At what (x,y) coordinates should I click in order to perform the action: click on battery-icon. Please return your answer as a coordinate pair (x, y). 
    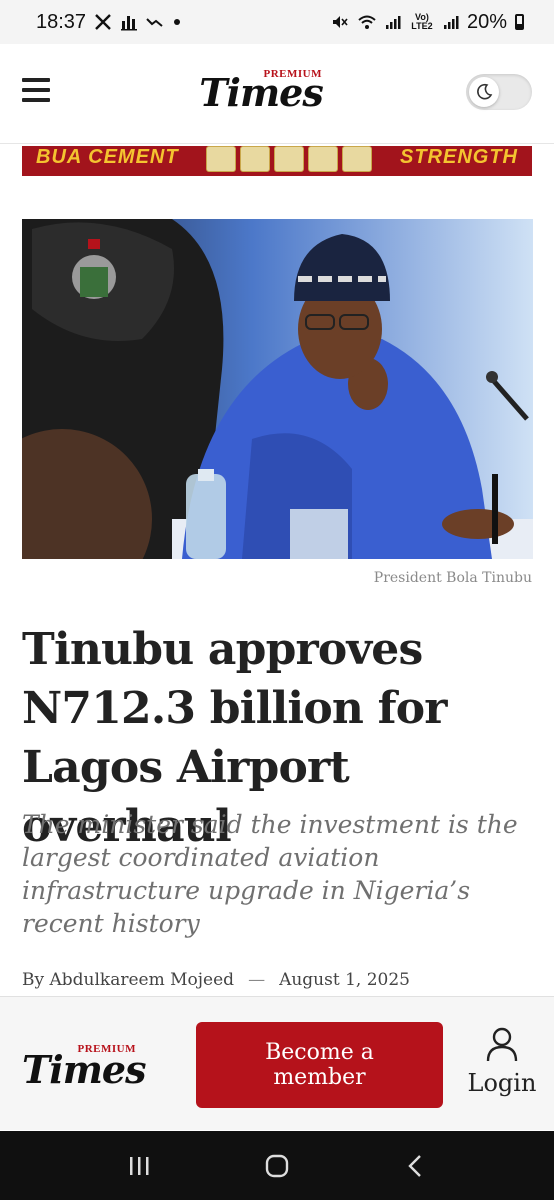
    Looking at the image, I should click on (519, 22).